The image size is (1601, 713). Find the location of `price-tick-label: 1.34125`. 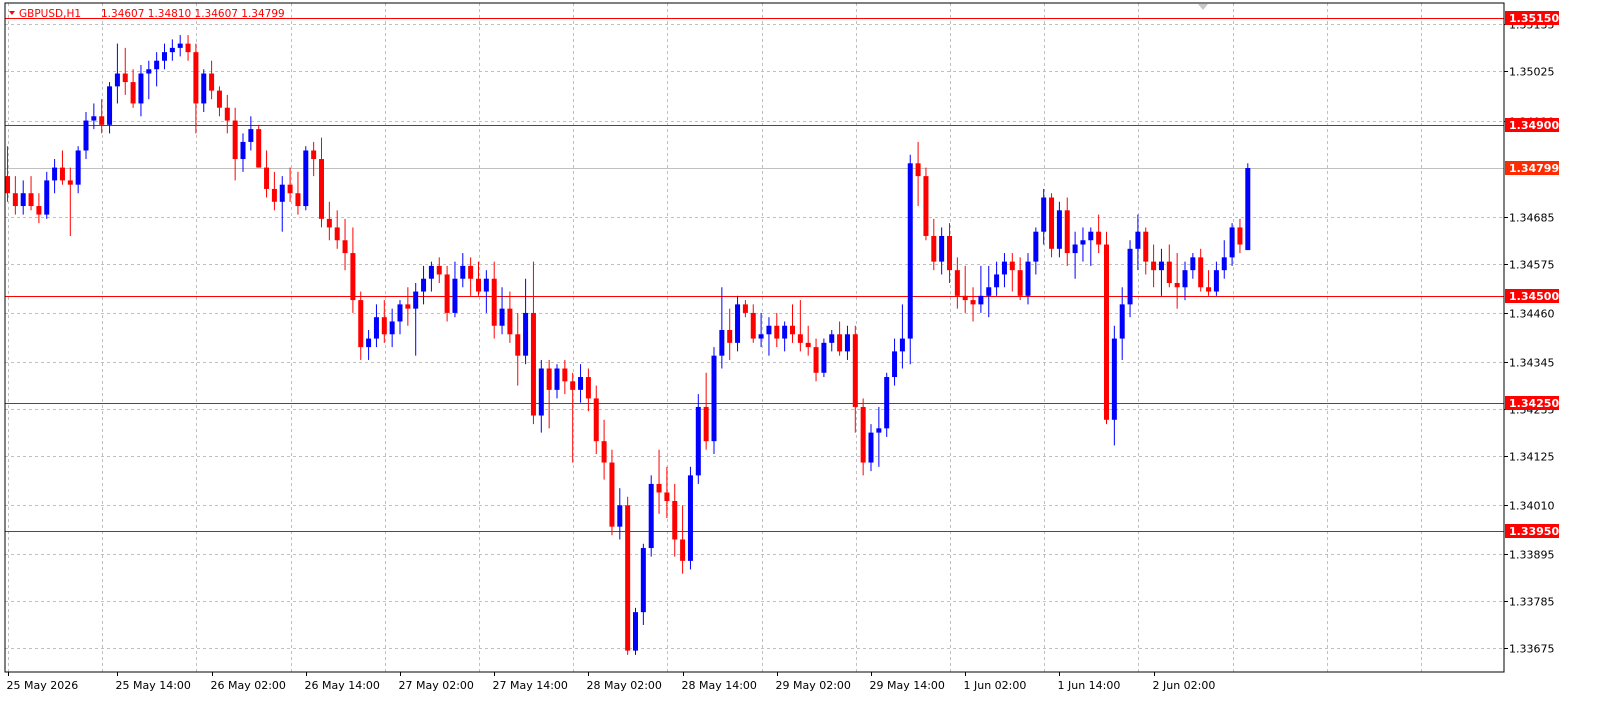

price-tick-label: 1.34125 is located at coordinates (1532, 457).